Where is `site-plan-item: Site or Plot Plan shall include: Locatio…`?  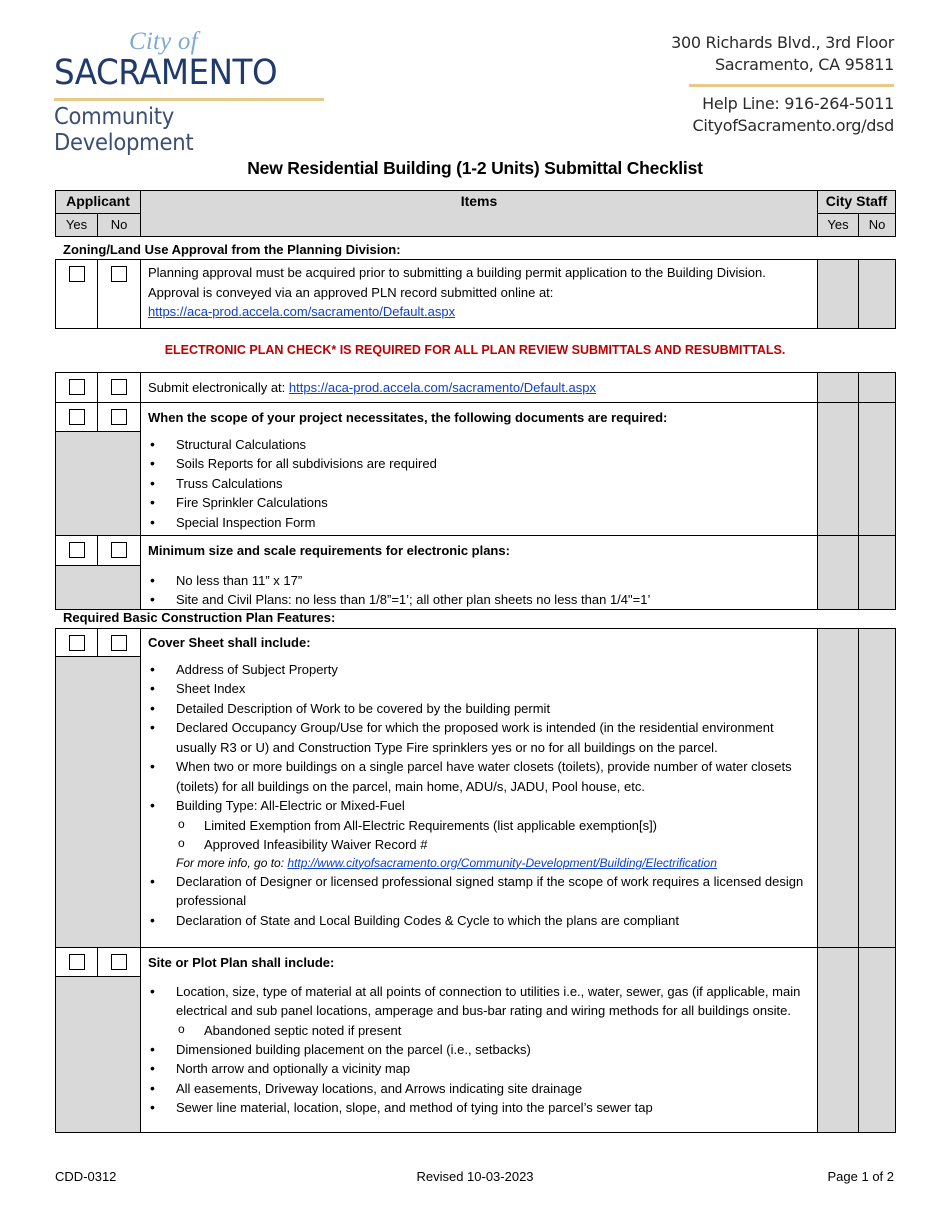 site-plan-item: Site or Plot Plan shall include: Locatio… is located at coordinates (479, 1040).